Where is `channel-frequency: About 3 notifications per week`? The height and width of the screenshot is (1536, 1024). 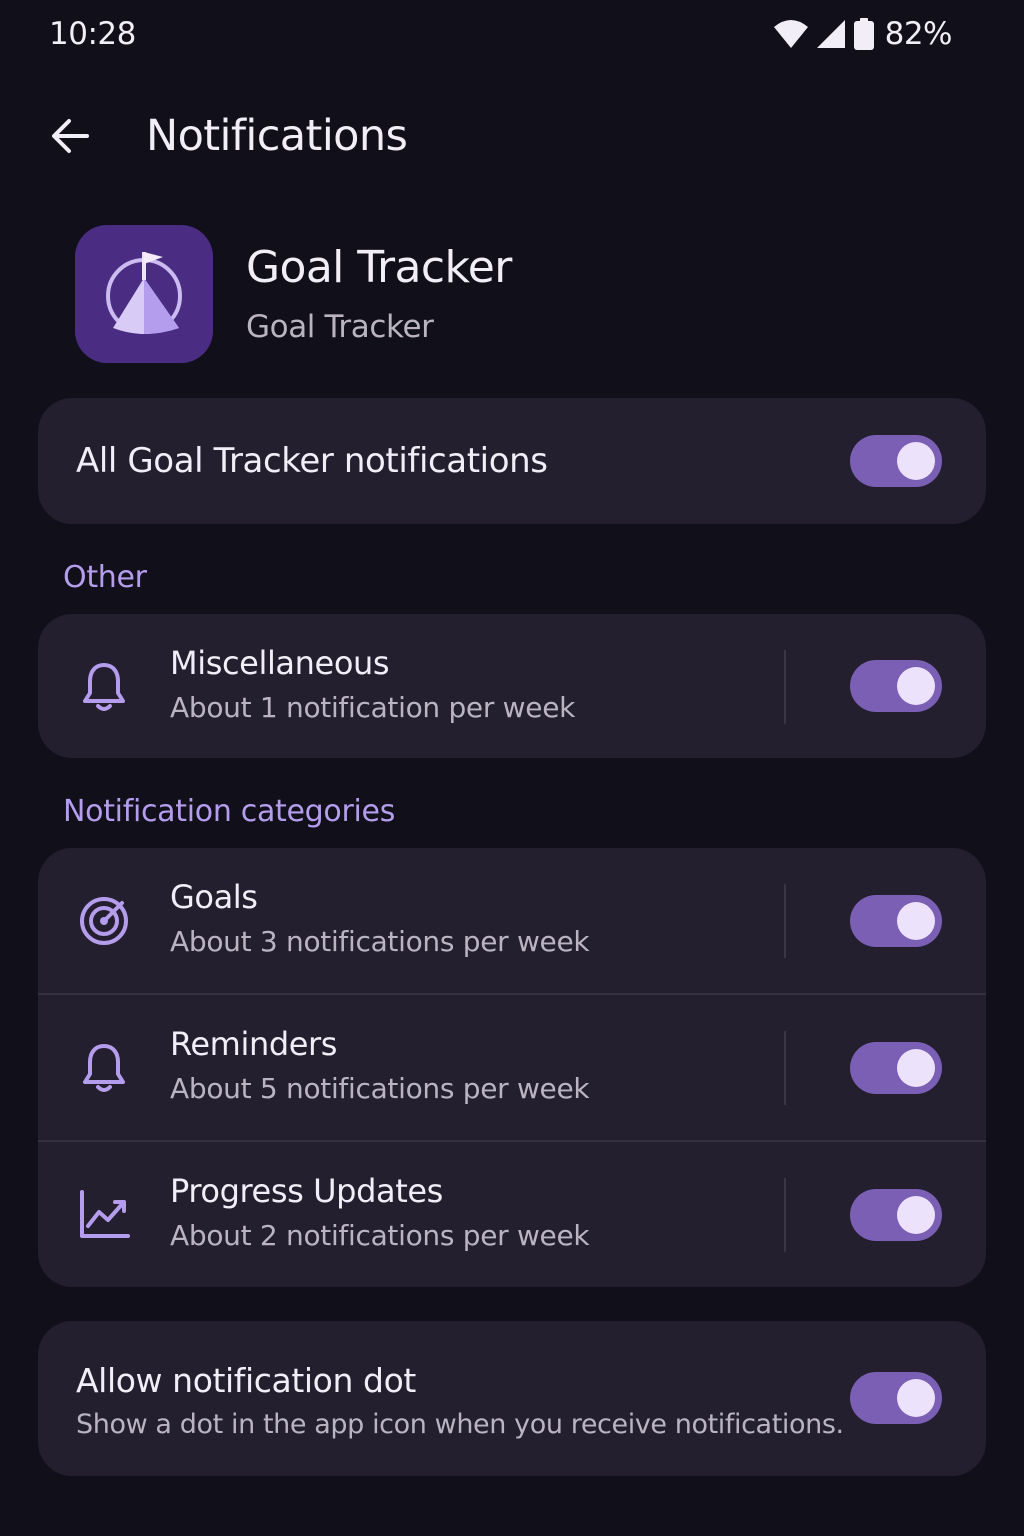 channel-frequency: About 3 notifications per week is located at coordinates (380, 941).